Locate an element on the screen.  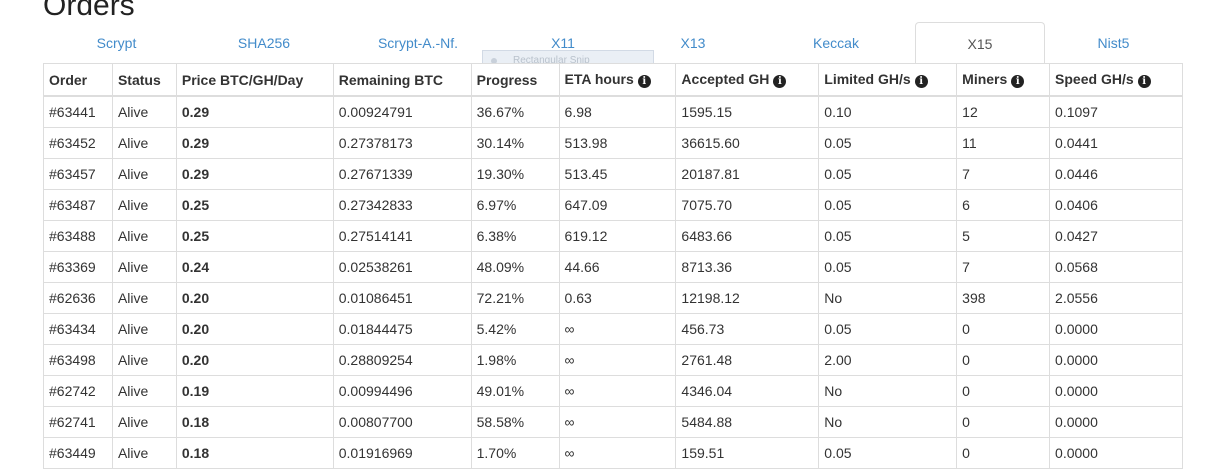
miners-cell: 5 is located at coordinates (1003, 236).